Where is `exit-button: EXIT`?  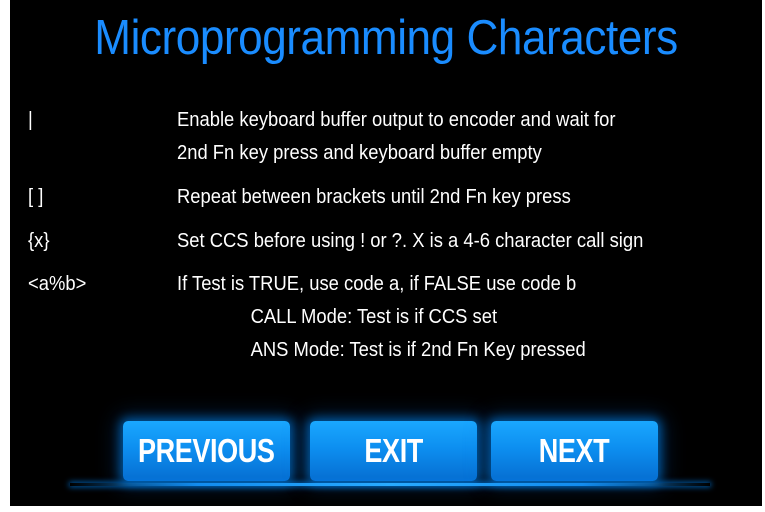
exit-button: EXIT is located at coordinates (393, 451).